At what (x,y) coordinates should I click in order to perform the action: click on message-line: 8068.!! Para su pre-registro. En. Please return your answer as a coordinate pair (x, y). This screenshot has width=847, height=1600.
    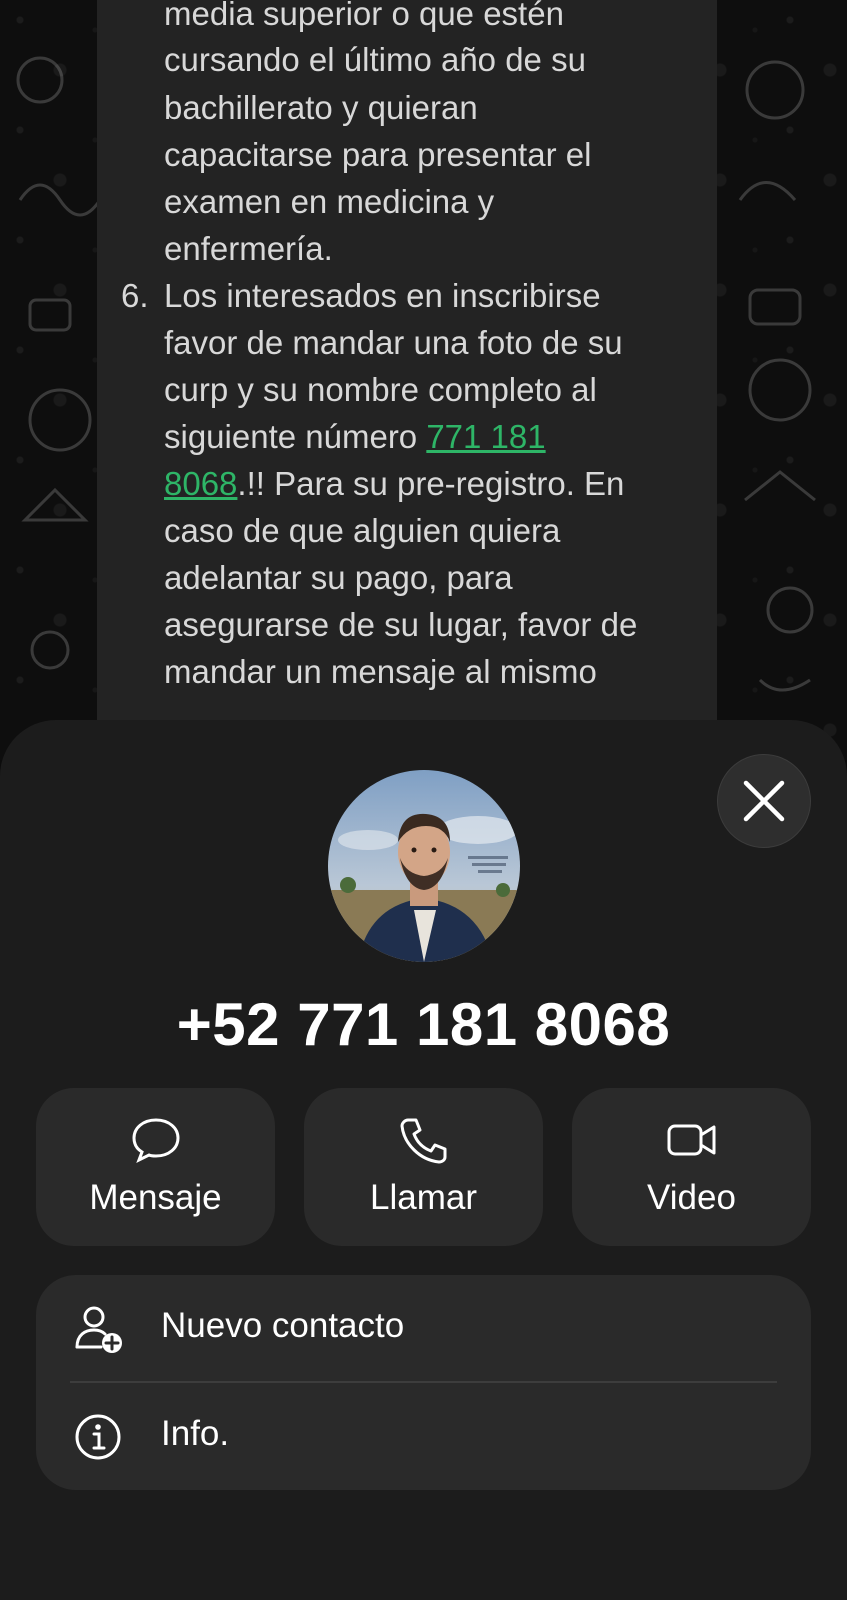
    Looking at the image, I should click on (394, 484).